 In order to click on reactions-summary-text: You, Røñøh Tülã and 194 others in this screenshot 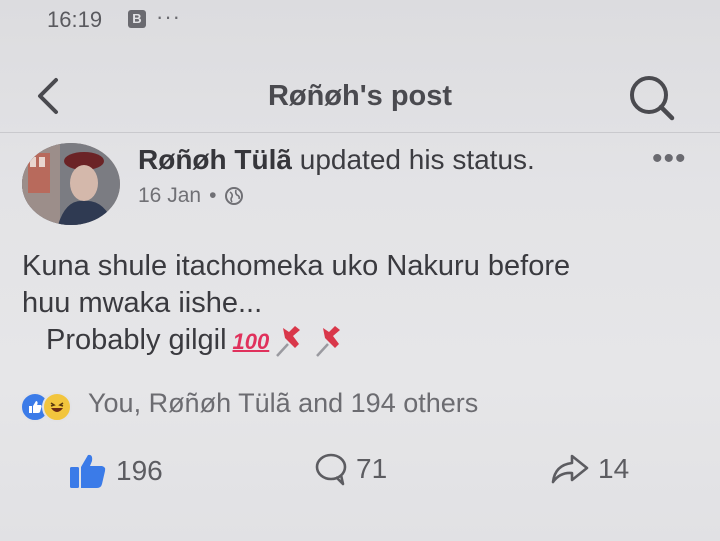, I will do `click(283, 403)`.